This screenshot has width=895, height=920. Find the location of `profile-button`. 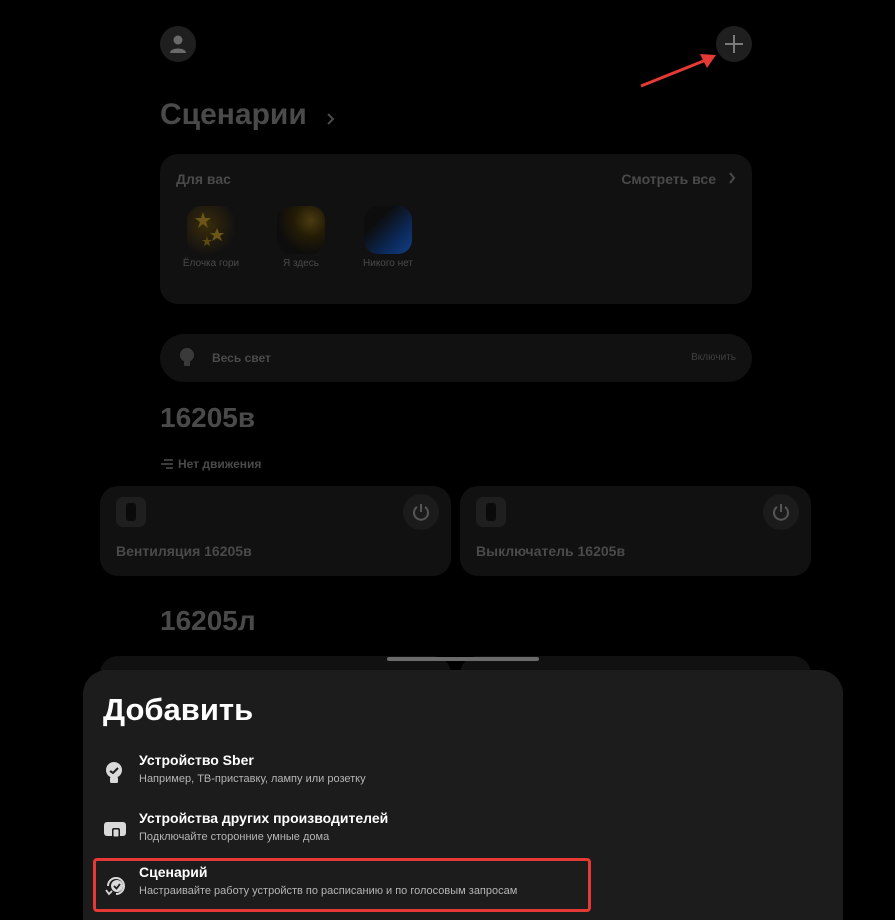

profile-button is located at coordinates (178, 44).